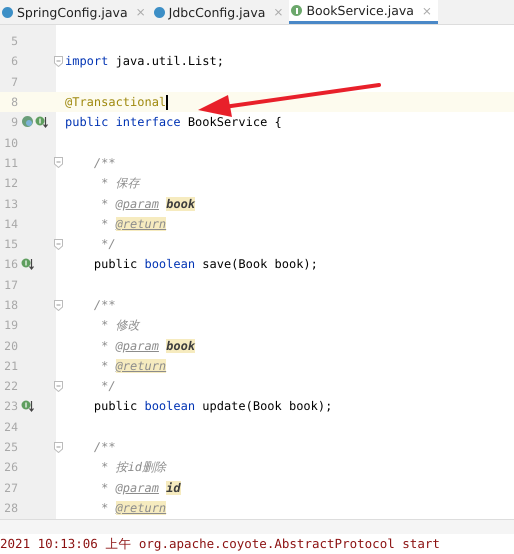  What do you see at coordinates (116, 102) in the screenshot?
I see `code-line: @Transactional` at bounding box center [116, 102].